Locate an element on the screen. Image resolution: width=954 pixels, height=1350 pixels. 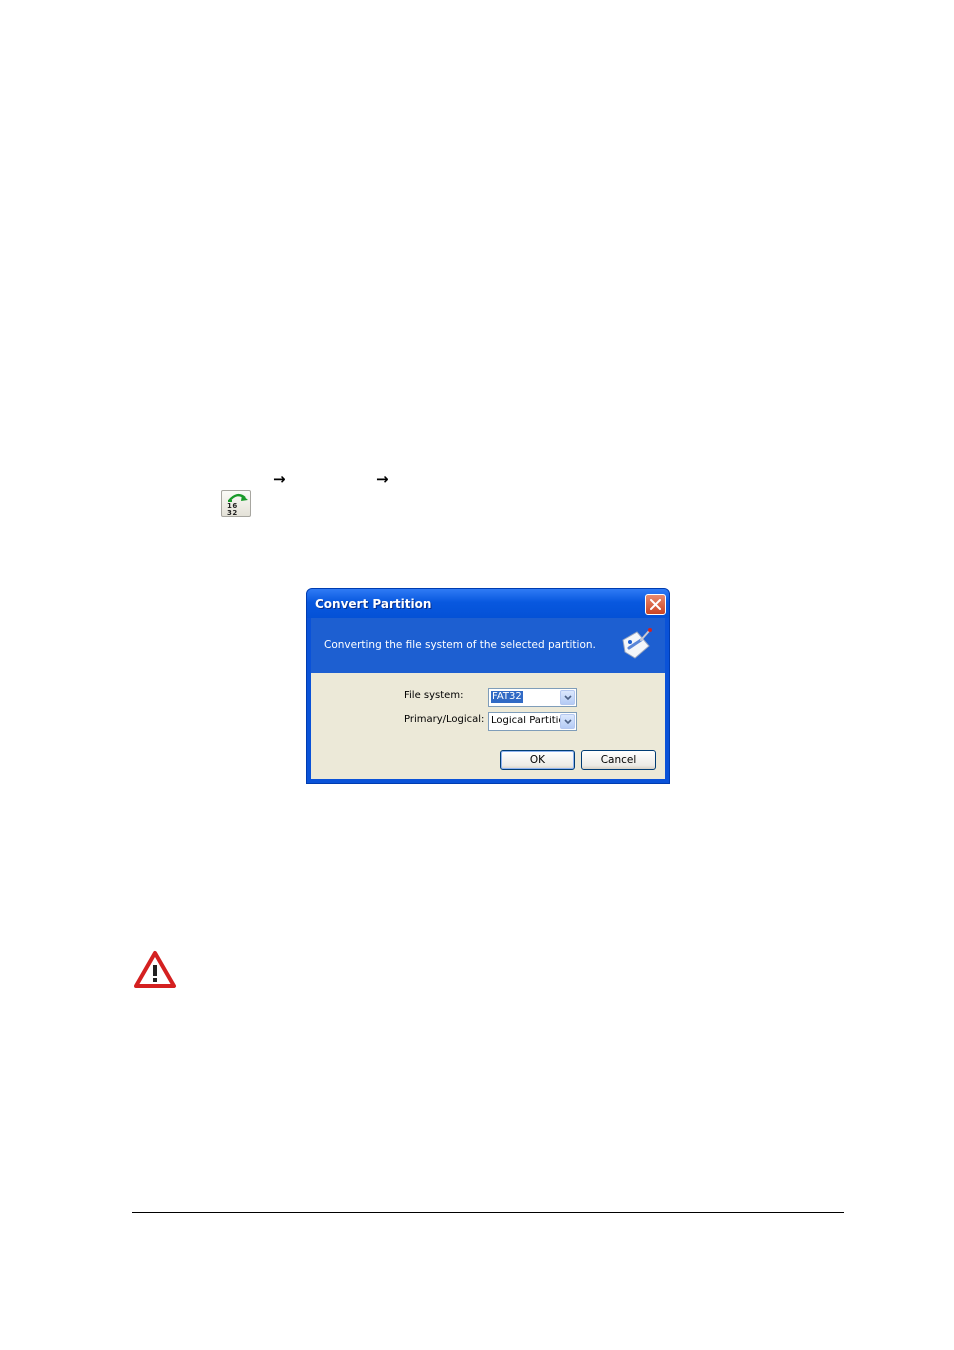
primary-logical-dropdown-button is located at coordinates (567, 721).